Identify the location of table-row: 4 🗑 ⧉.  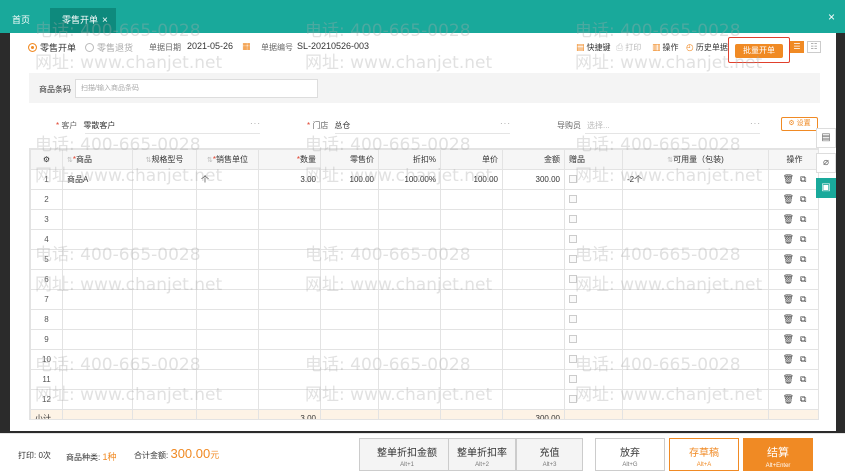
(424, 239).